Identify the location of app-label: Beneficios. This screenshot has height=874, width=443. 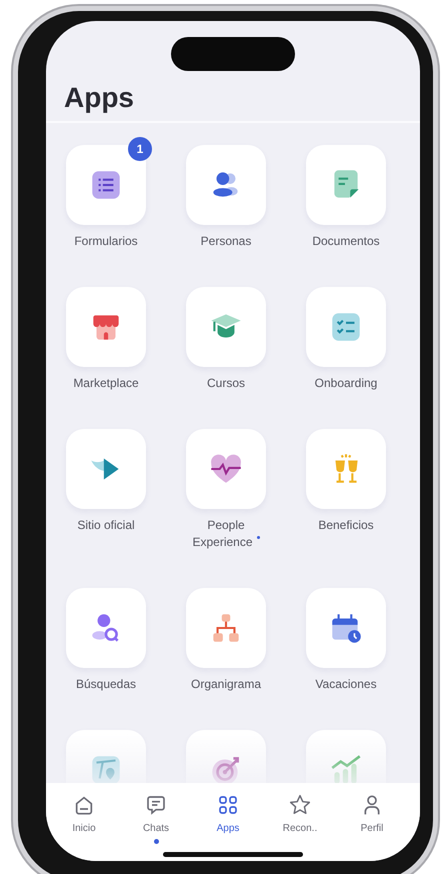
(346, 525).